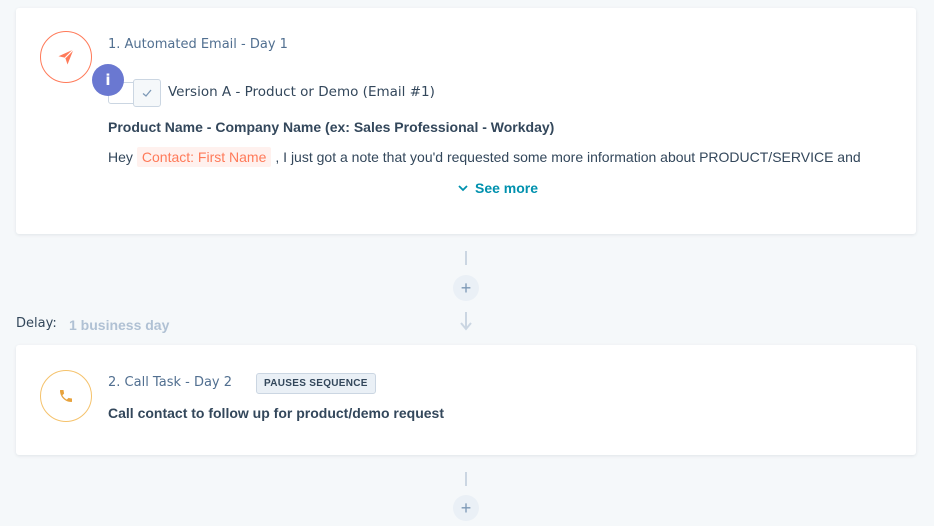  What do you see at coordinates (507, 188) in the screenshot?
I see `see-more-label: See more` at bounding box center [507, 188].